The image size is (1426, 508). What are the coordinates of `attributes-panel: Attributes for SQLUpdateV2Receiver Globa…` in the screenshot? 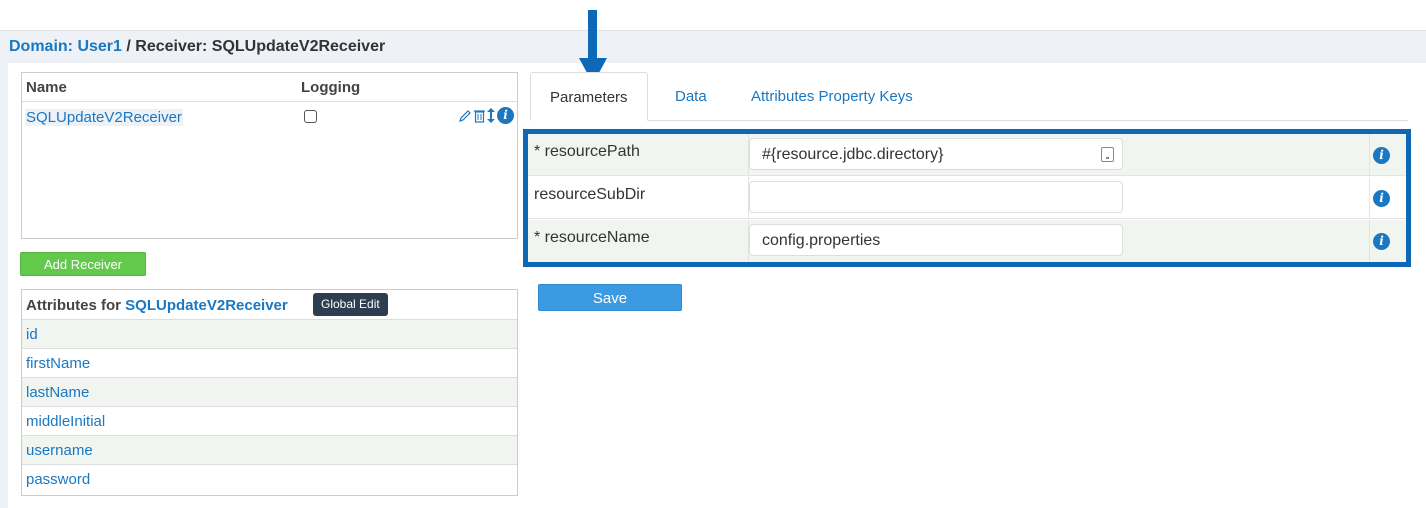 It's located at (269, 392).